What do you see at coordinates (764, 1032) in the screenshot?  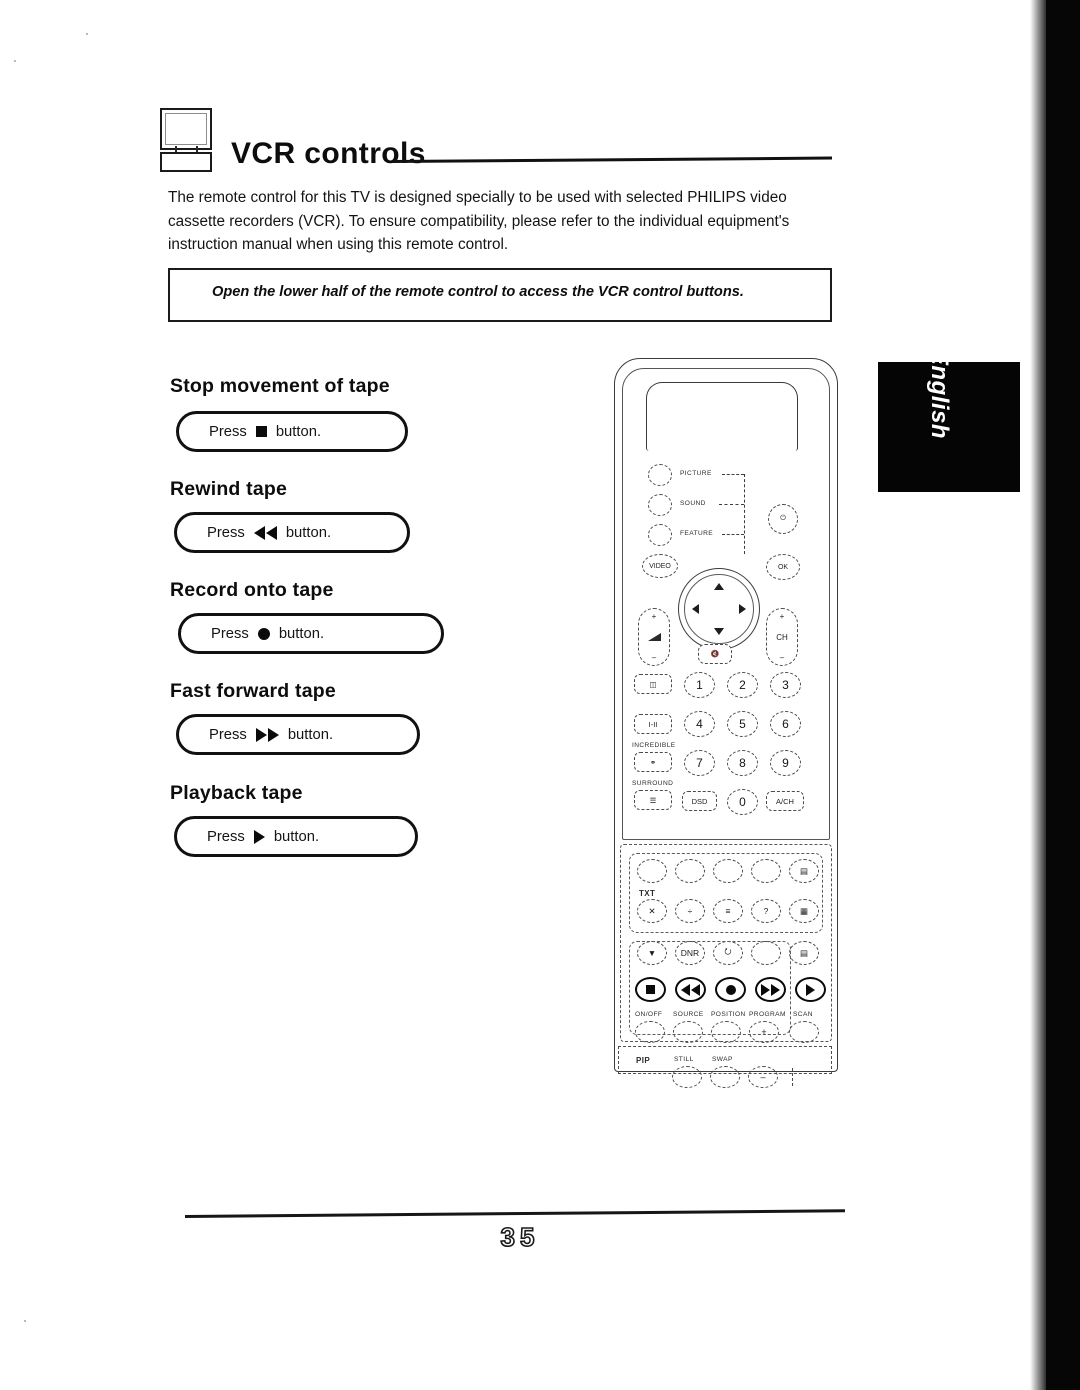 I see `pip-program-plus-button: +` at bounding box center [764, 1032].